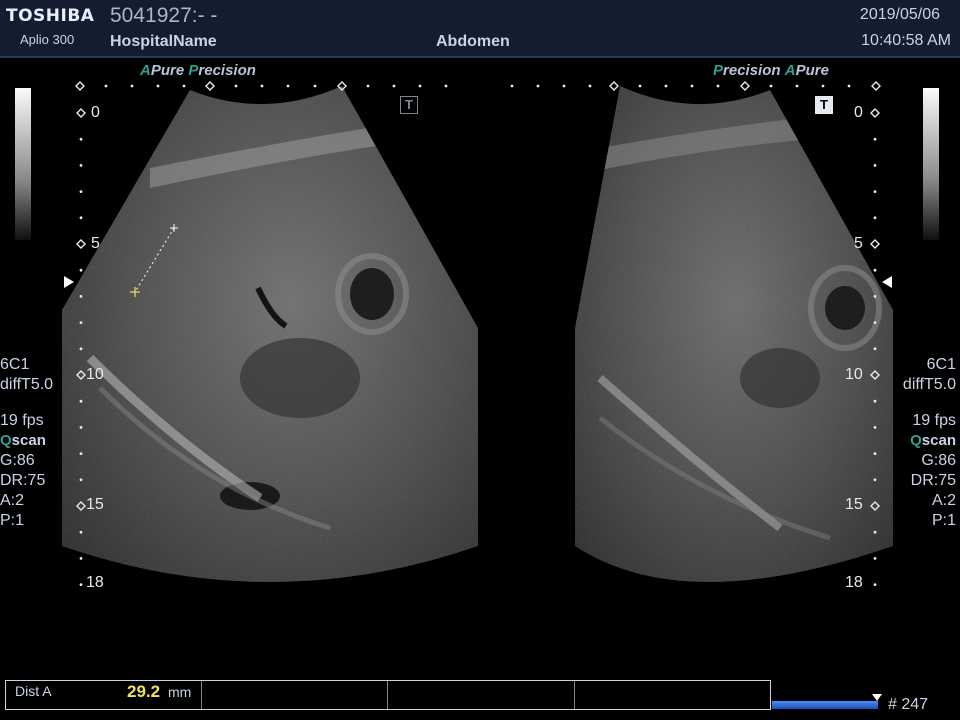 This screenshot has width=960, height=720. I want to click on right-depth-label-0: 0, so click(858, 112).